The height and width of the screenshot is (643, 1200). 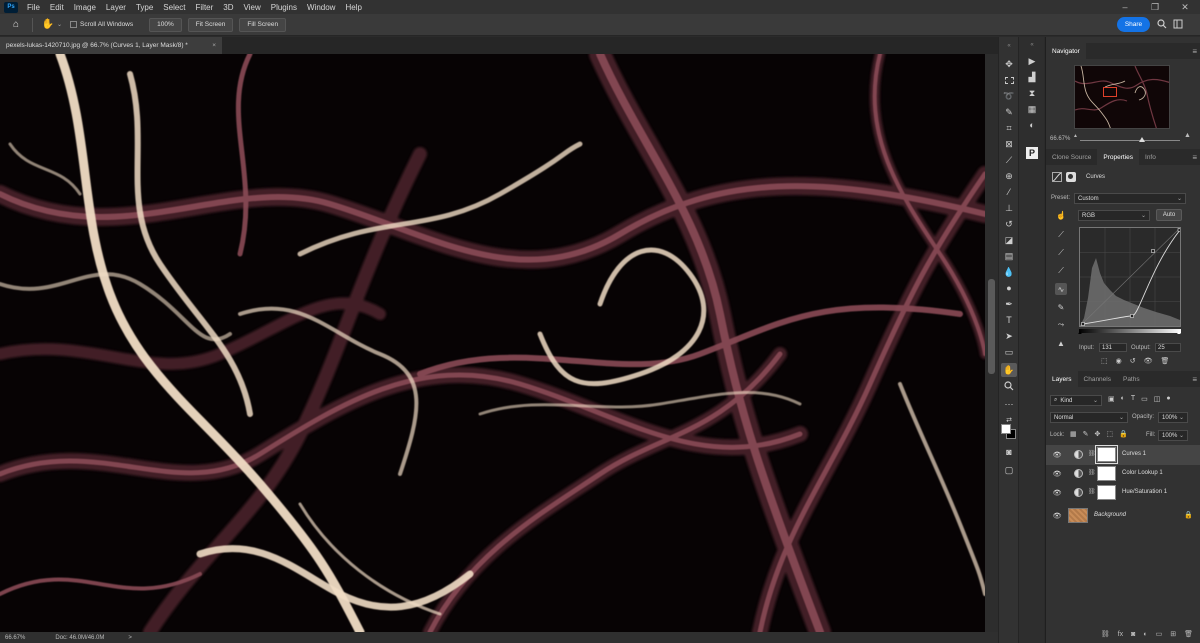 What do you see at coordinates (1032, 45) in the screenshot?
I see `collapse-strip-icon: «` at bounding box center [1032, 45].